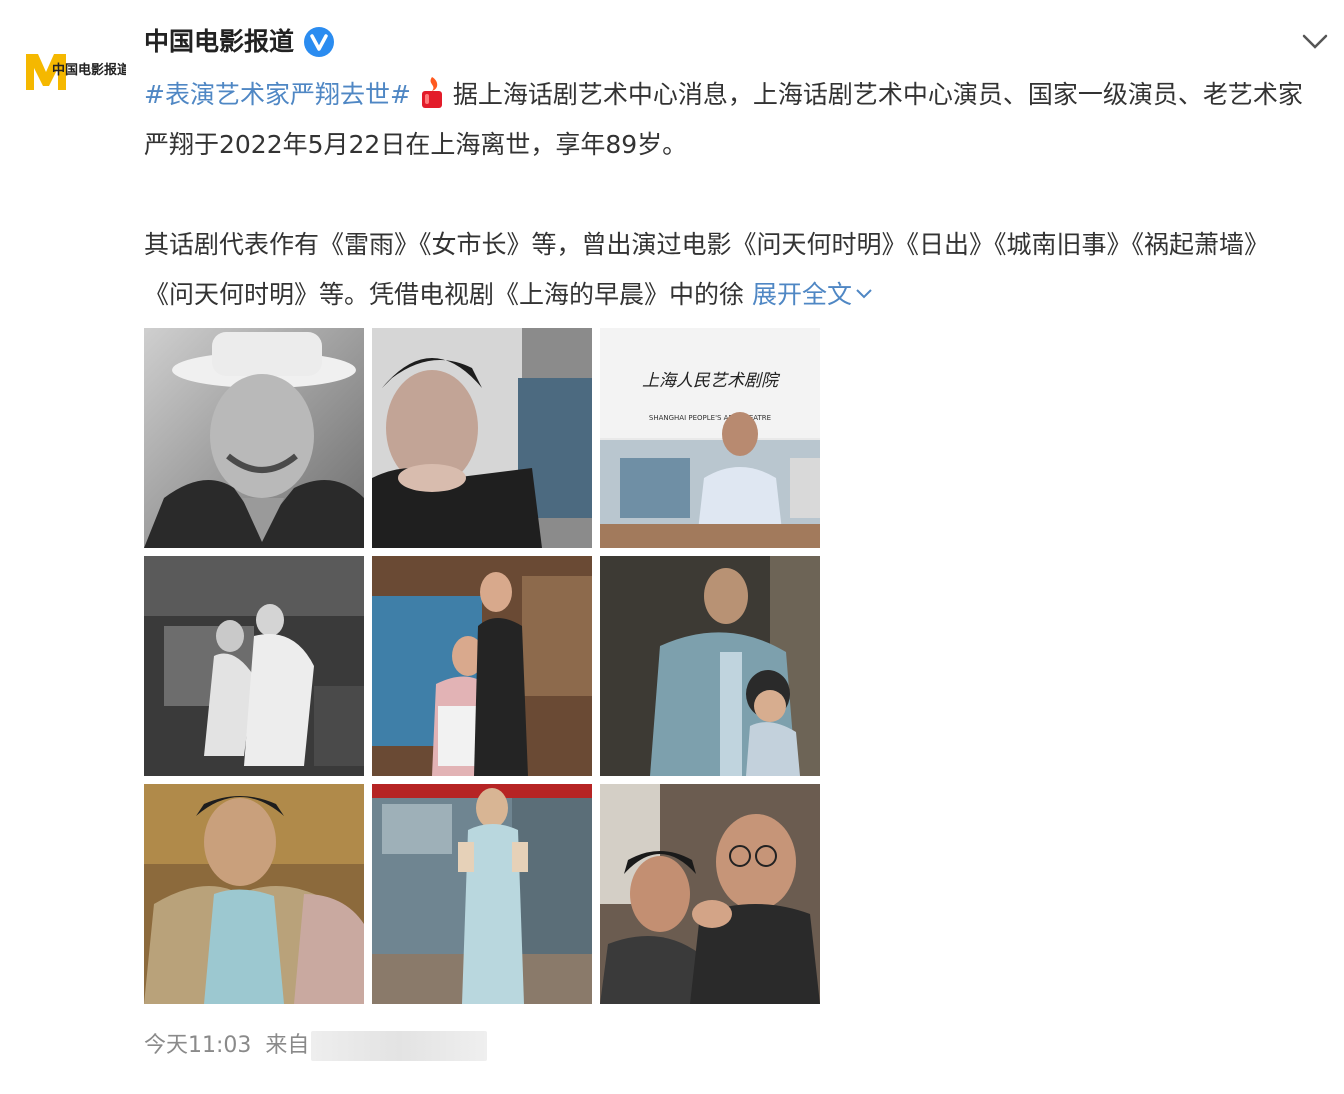 This screenshot has width=1344, height=1094. I want to click on theatre-sign-text: 上海人民艺术剧院, so click(711, 381).